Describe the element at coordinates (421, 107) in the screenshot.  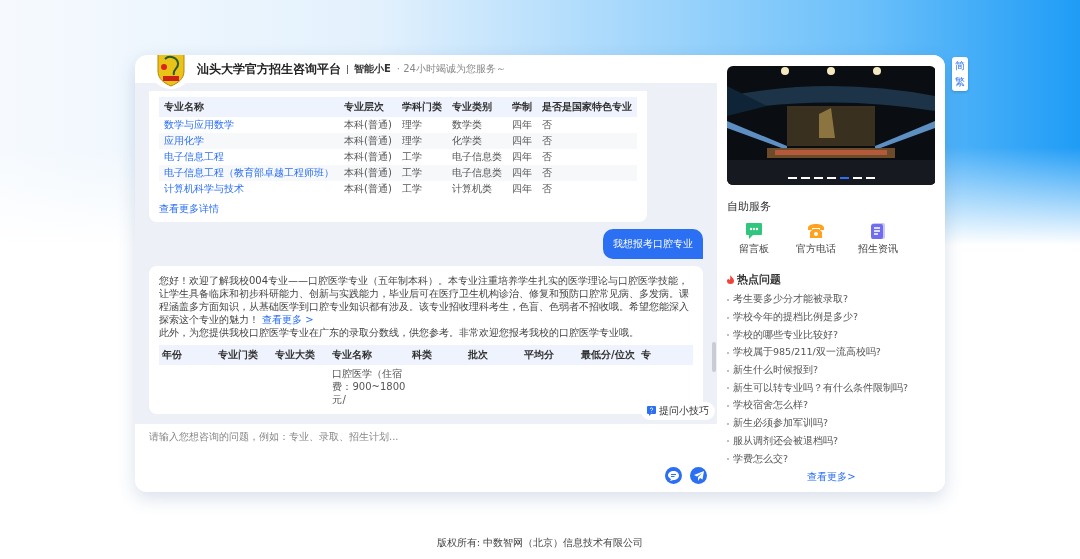
I see `column-header: 学科门类` at that location.